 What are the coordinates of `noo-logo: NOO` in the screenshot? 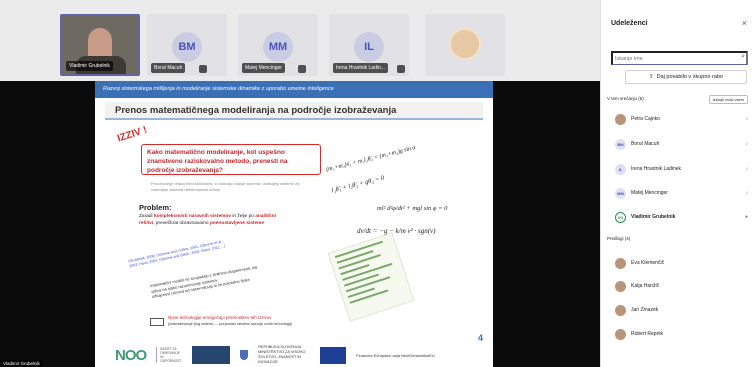 It's located at (131, 355).